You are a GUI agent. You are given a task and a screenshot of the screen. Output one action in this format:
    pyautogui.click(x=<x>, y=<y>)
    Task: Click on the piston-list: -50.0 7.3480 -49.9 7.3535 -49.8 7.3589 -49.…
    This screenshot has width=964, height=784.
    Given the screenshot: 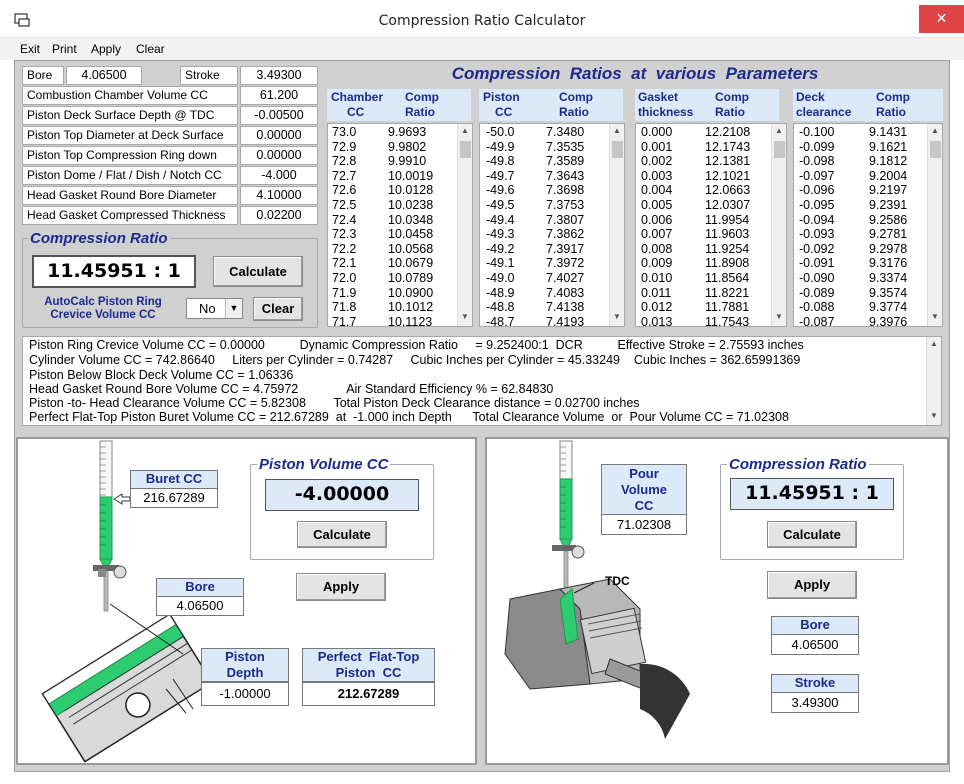 What is the action you would take?
    pyautogui.click(x=552, y=225)
    